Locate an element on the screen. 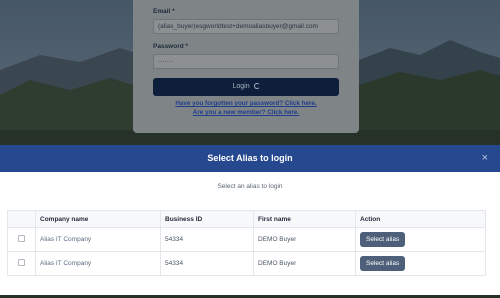  column-header-first-name: First name is located at coordinates (304, 219).